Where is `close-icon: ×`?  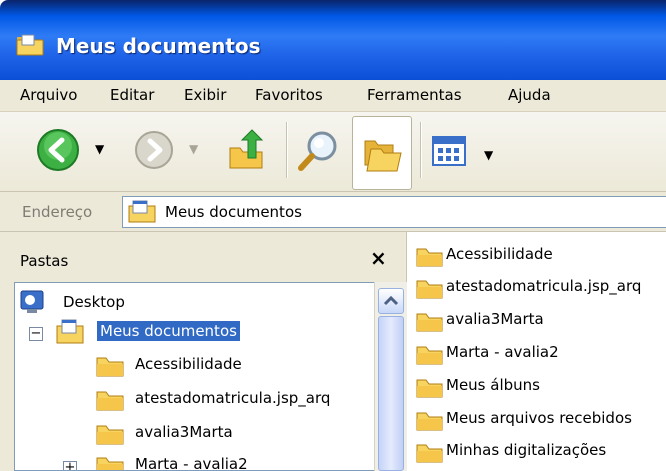 close-icon: × is located at coordinates (378, 258).